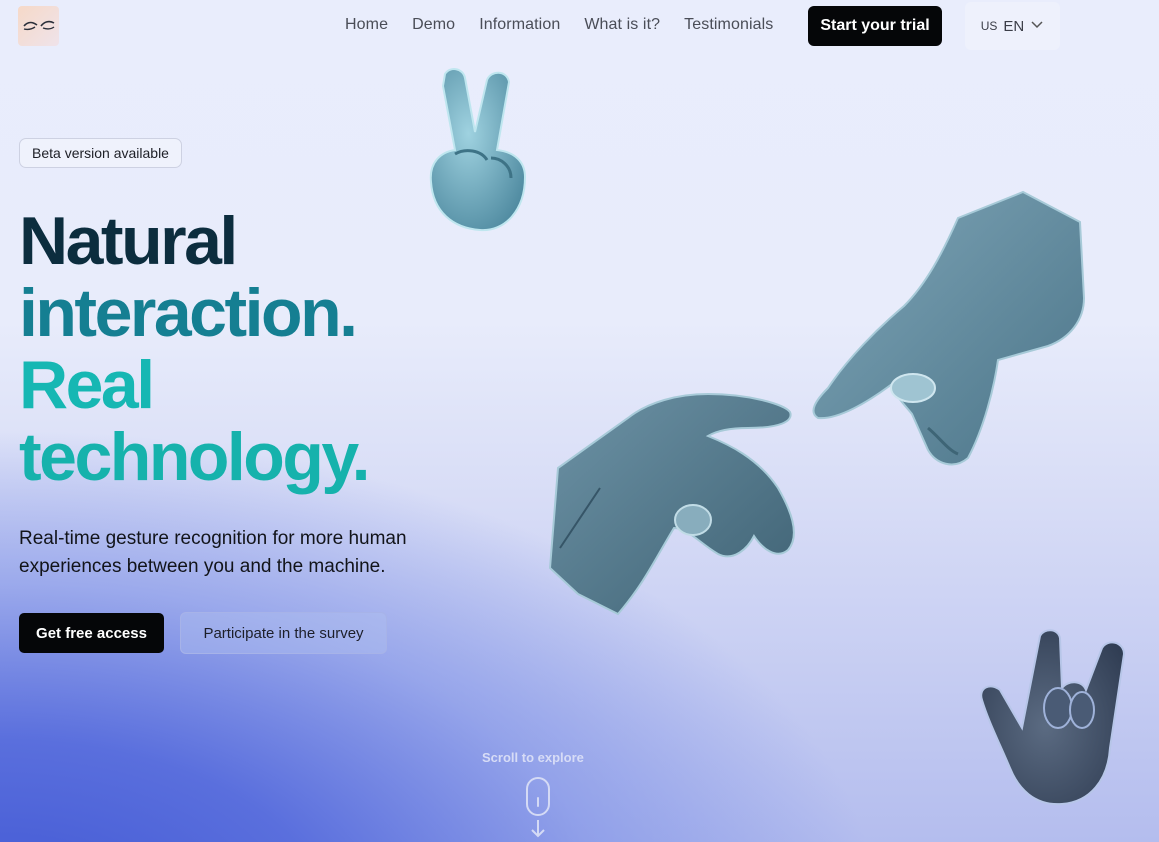 The image size is (1159, 842). What do you see at coordinates (188, 313) in the screenshot?
I see `headline-line-2: interaction.` at bounding box center [188, 313].